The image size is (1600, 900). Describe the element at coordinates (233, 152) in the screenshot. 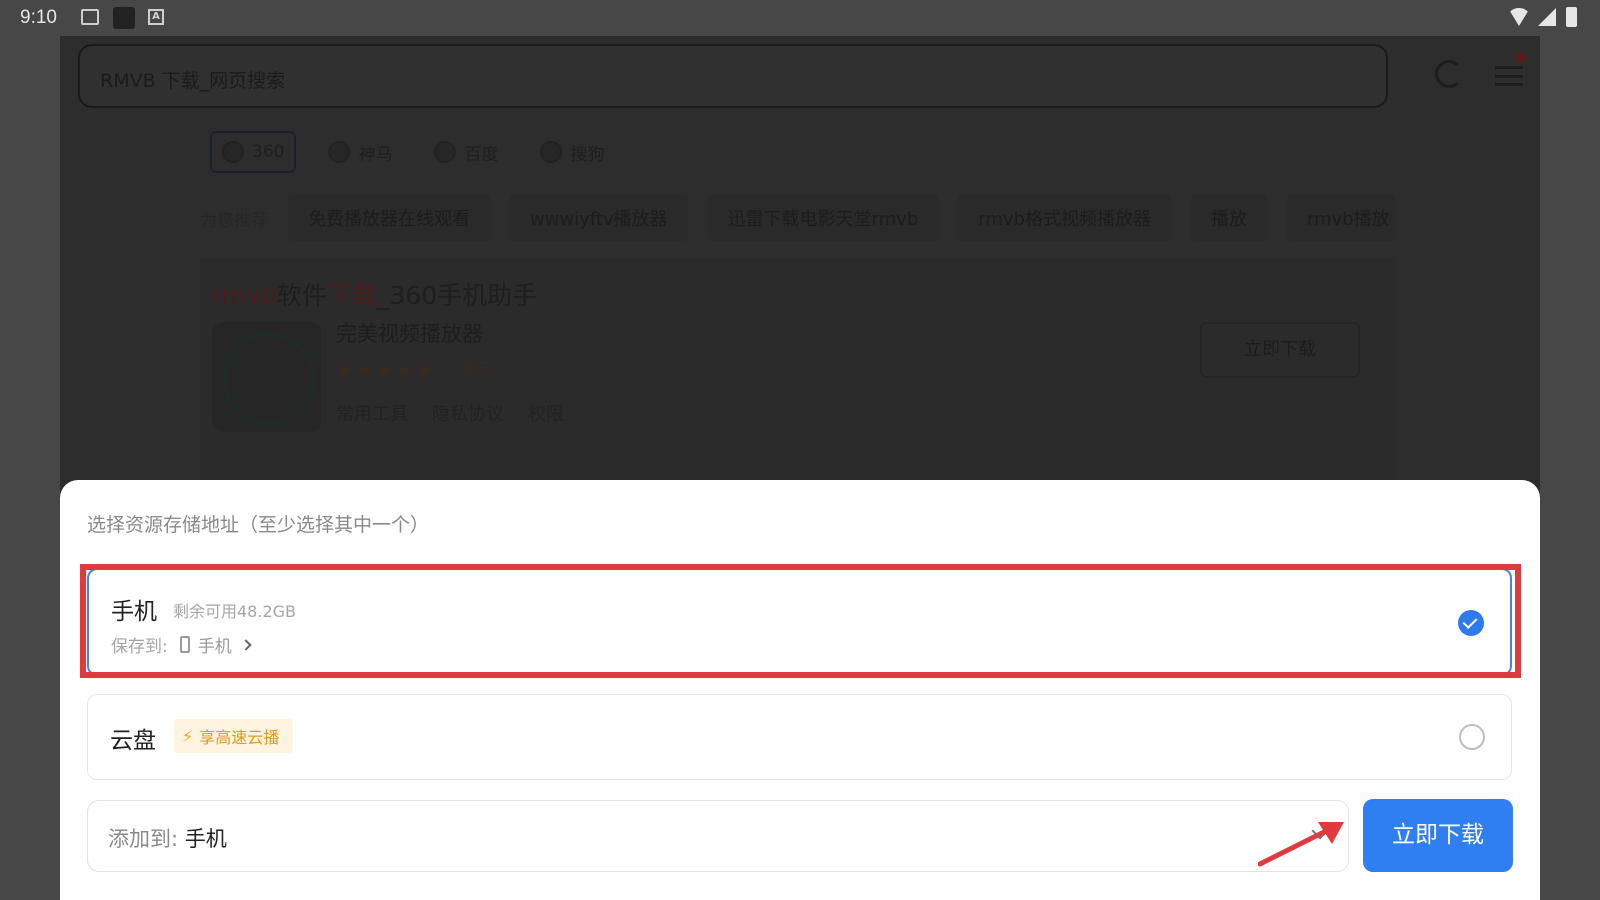

I see `360-logo-icon` at that location.